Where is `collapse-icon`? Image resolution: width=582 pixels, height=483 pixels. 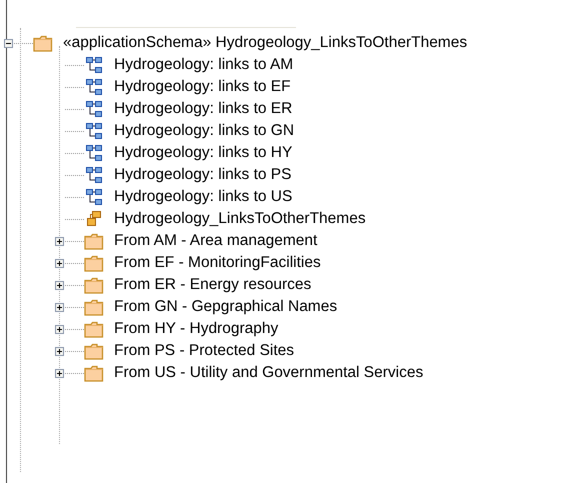 collapse-icon is located at coordinates (8, 43).